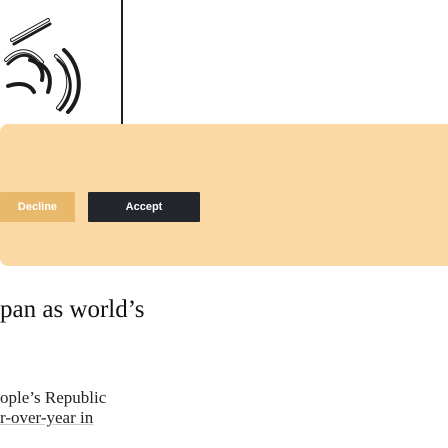 The height and width of the screenshot is (448, 448). Describe the element at coordinates (37, 207) in the screenshot. I see `decline-button: Decline` at that location.